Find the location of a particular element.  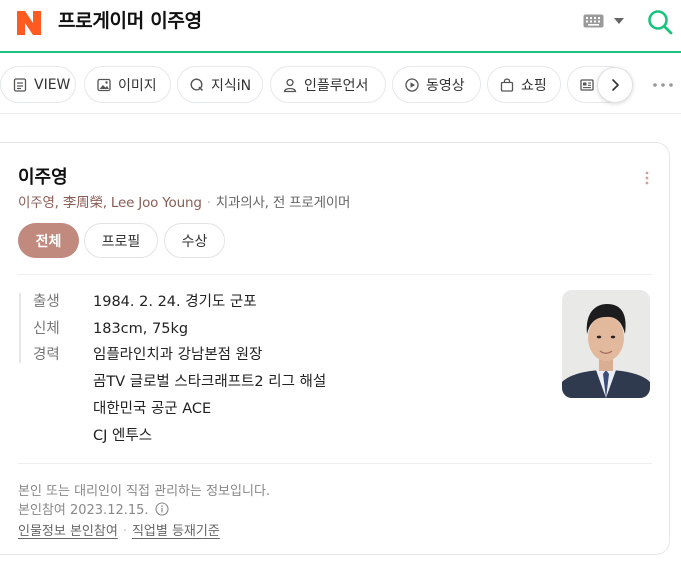

profile-notice: 본인 또는 대리인이 직접 관리하는 정보입니다. is located at coordinates (144, 491).